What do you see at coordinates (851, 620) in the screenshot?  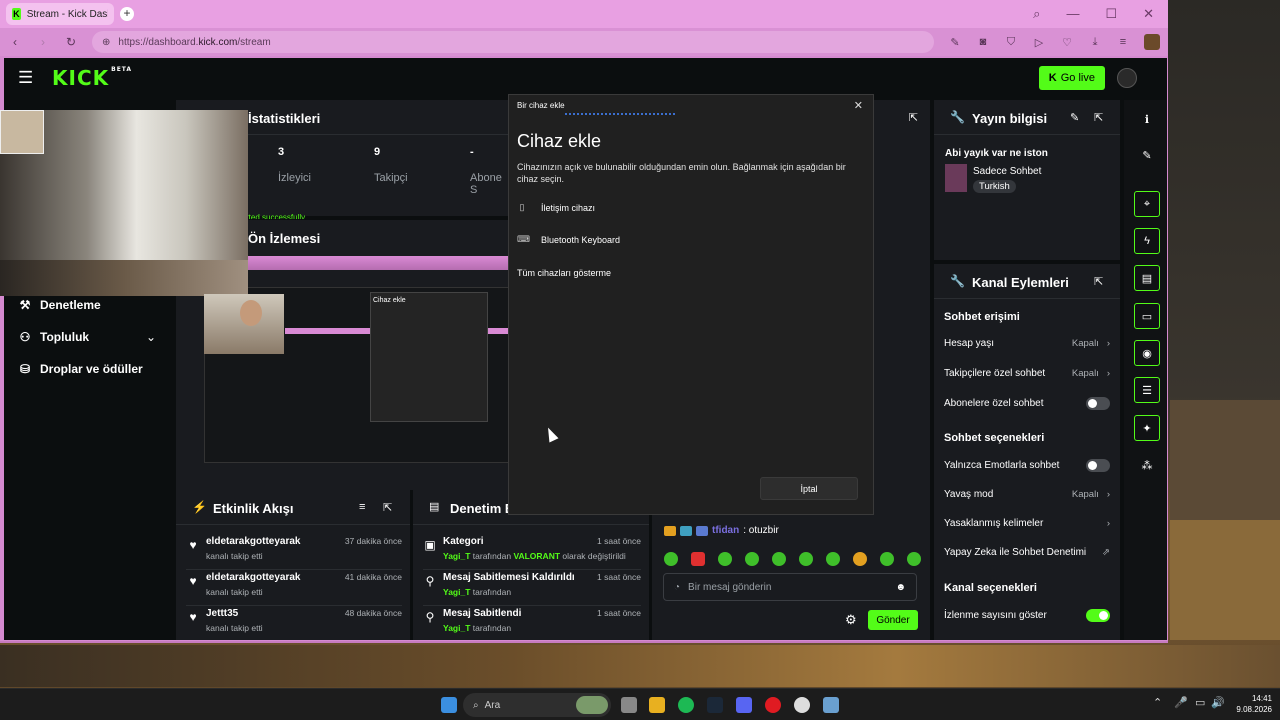 I see `settings-gear-icon: ⚙` at bounding box center [851, 620].